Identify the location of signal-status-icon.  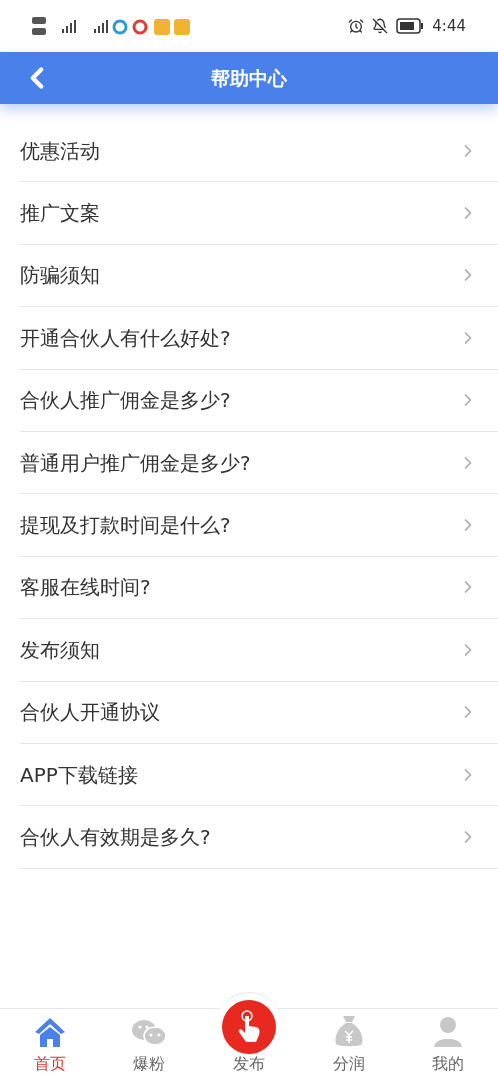
(112, 26).